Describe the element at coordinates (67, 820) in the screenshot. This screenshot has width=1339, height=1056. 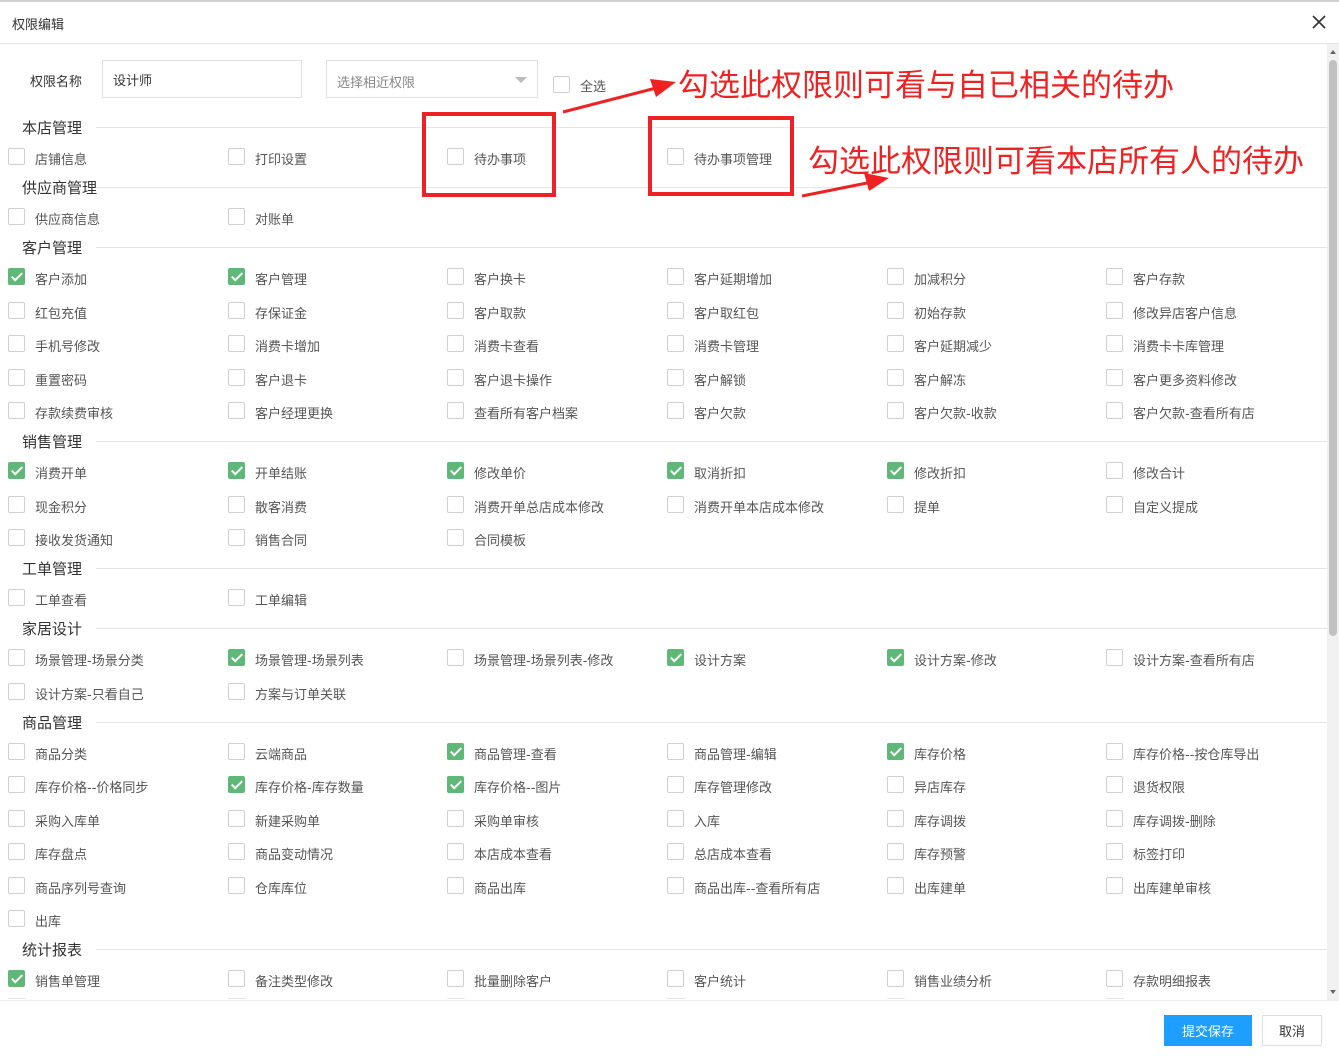
I see `permission-label: 采购入库单` at that location.